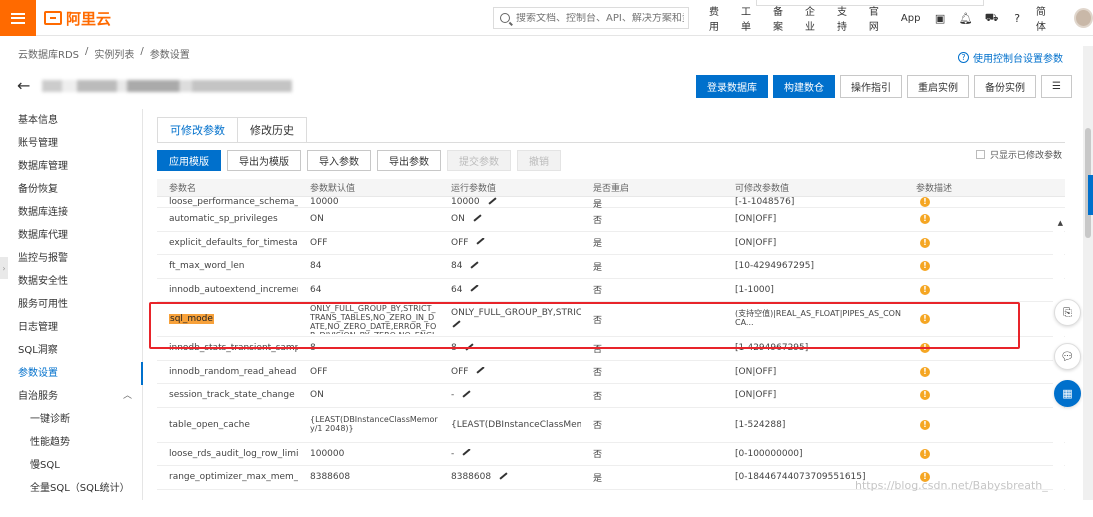 The image size is (1093, 517). I want to click on search-icon, so click(505, 18).